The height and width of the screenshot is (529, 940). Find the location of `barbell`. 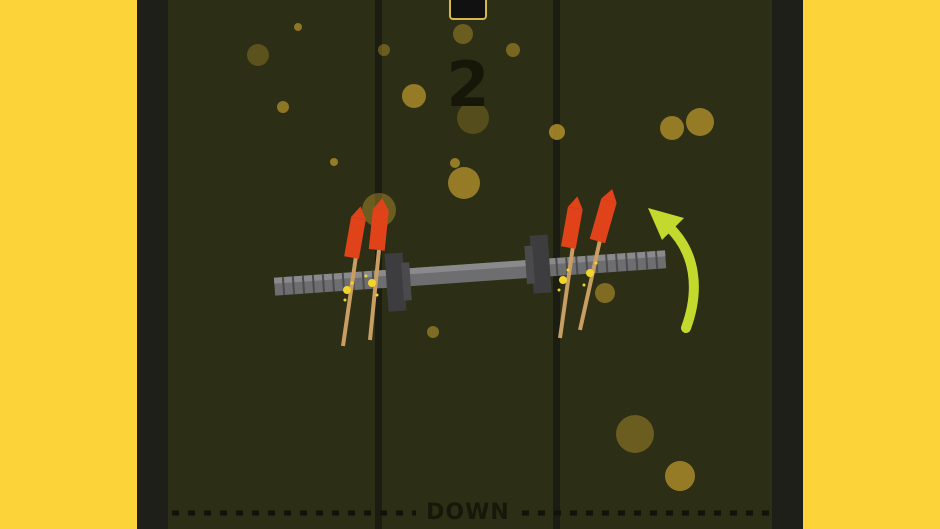

barbell is located at coordinates (470, 272).